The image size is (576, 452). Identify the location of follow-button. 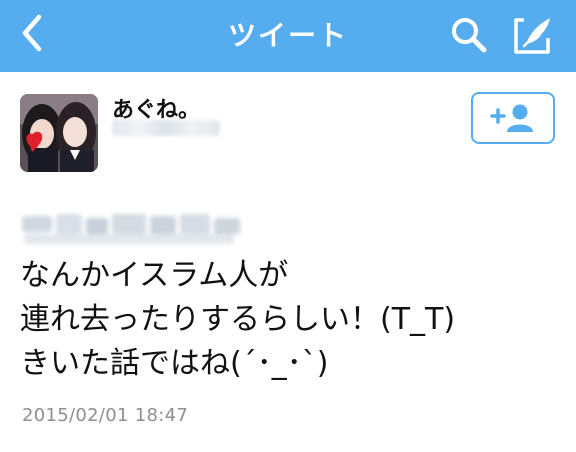
(513, 118).